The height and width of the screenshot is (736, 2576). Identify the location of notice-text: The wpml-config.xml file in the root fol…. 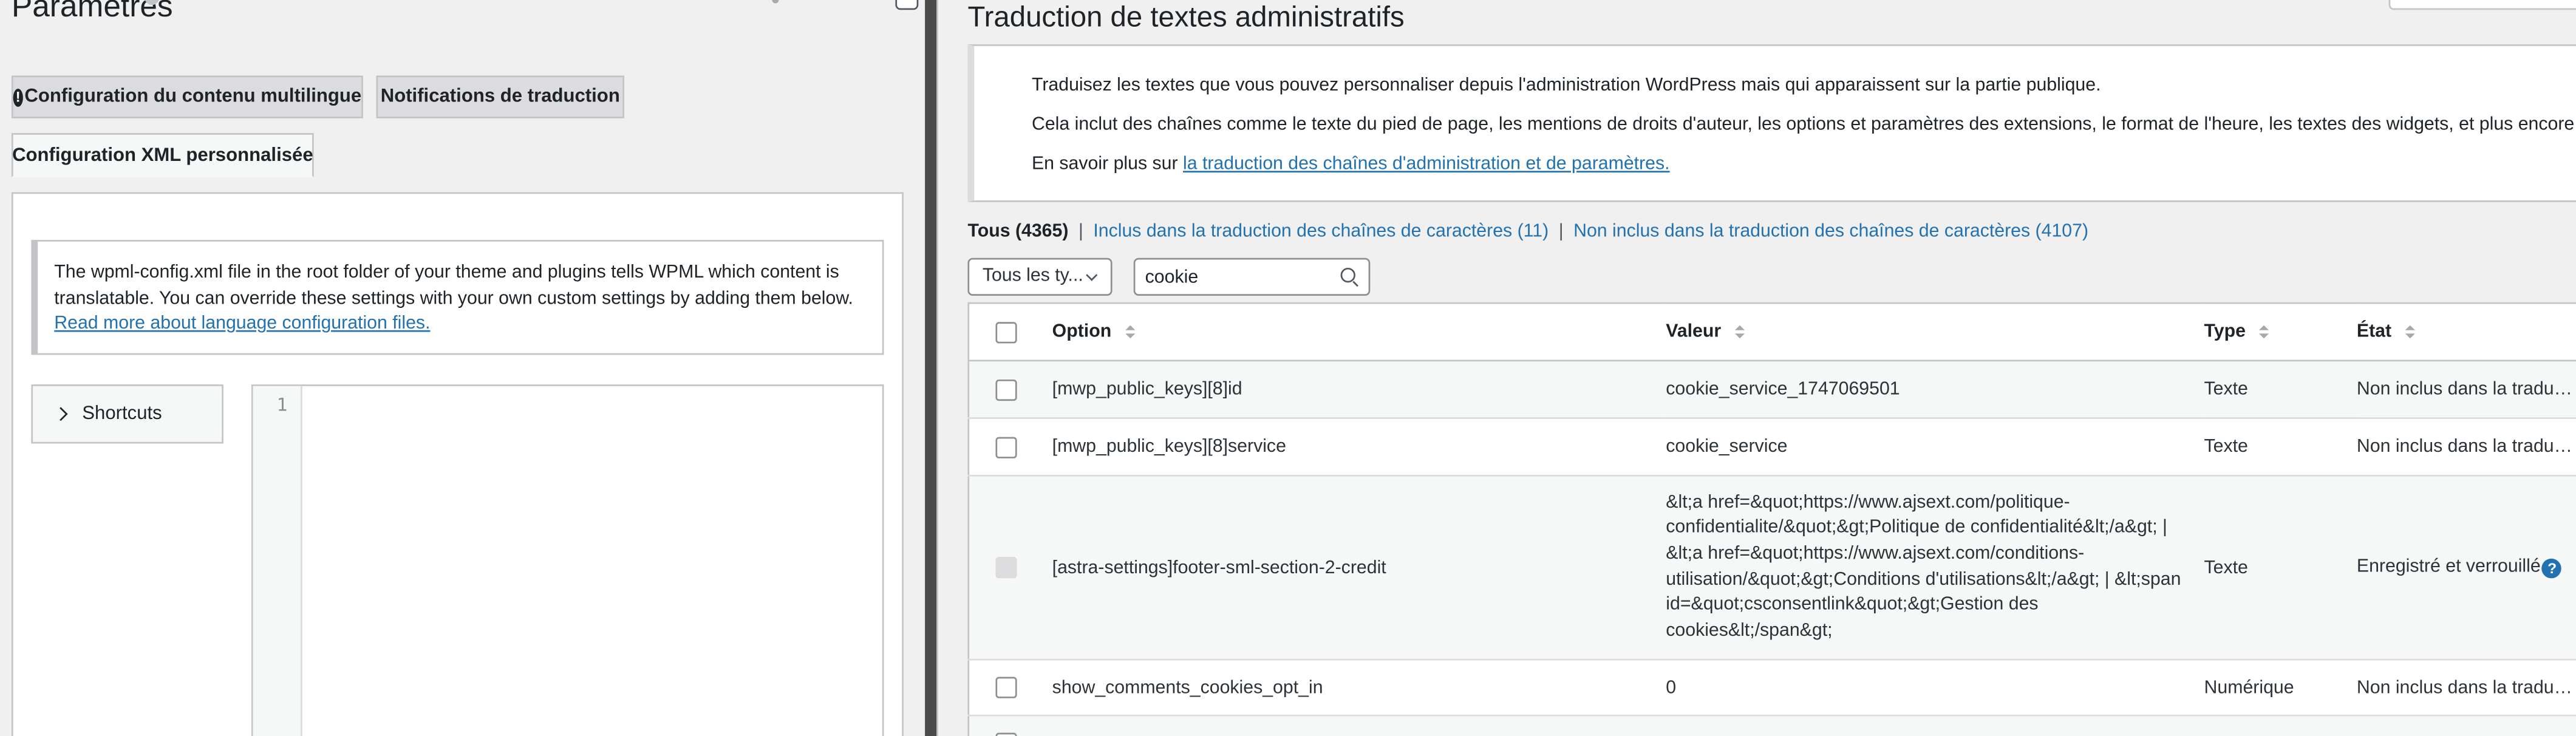
(454, 285).